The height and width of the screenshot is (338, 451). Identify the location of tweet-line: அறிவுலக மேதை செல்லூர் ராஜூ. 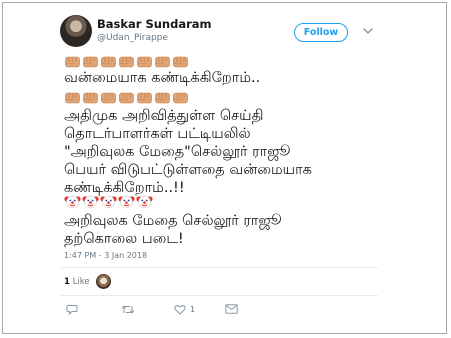
(173, 221).